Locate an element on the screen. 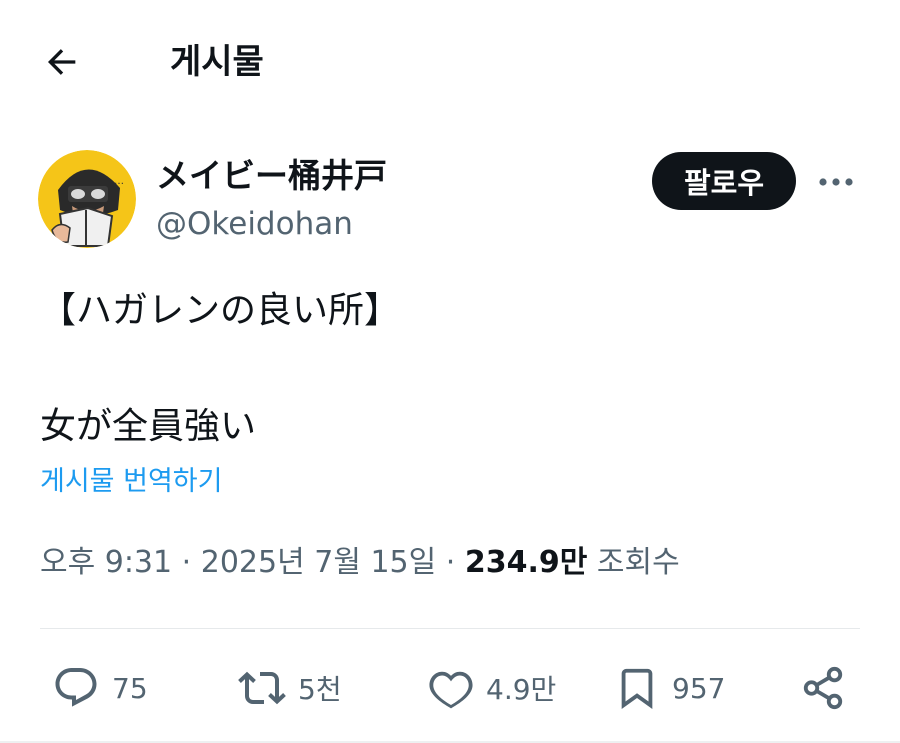 This screenshot has height=743, width=900. share-button is located at coordinates (823, 688).